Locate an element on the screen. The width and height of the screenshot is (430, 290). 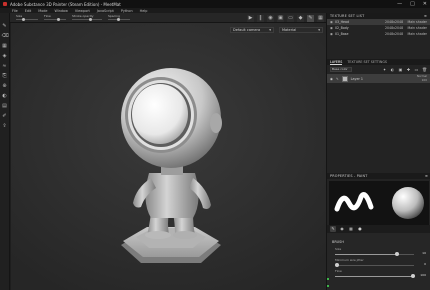
export-icon: ⇪ is located at coordinates (5, 126).